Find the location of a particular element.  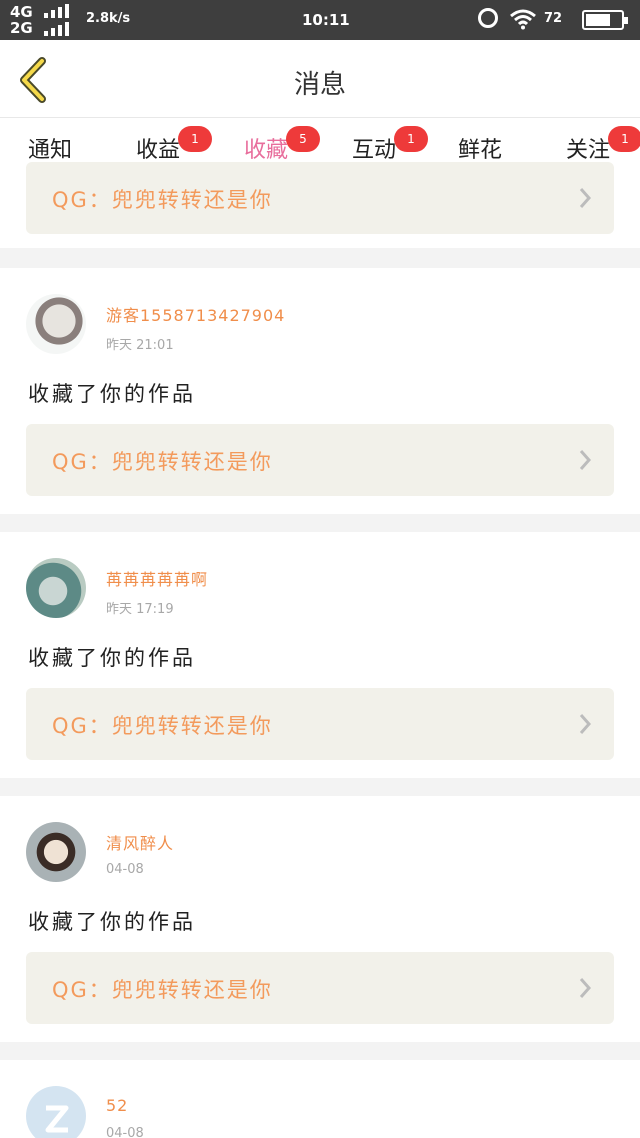

tab-label: 收藏 is located at coordinates (266, 150).